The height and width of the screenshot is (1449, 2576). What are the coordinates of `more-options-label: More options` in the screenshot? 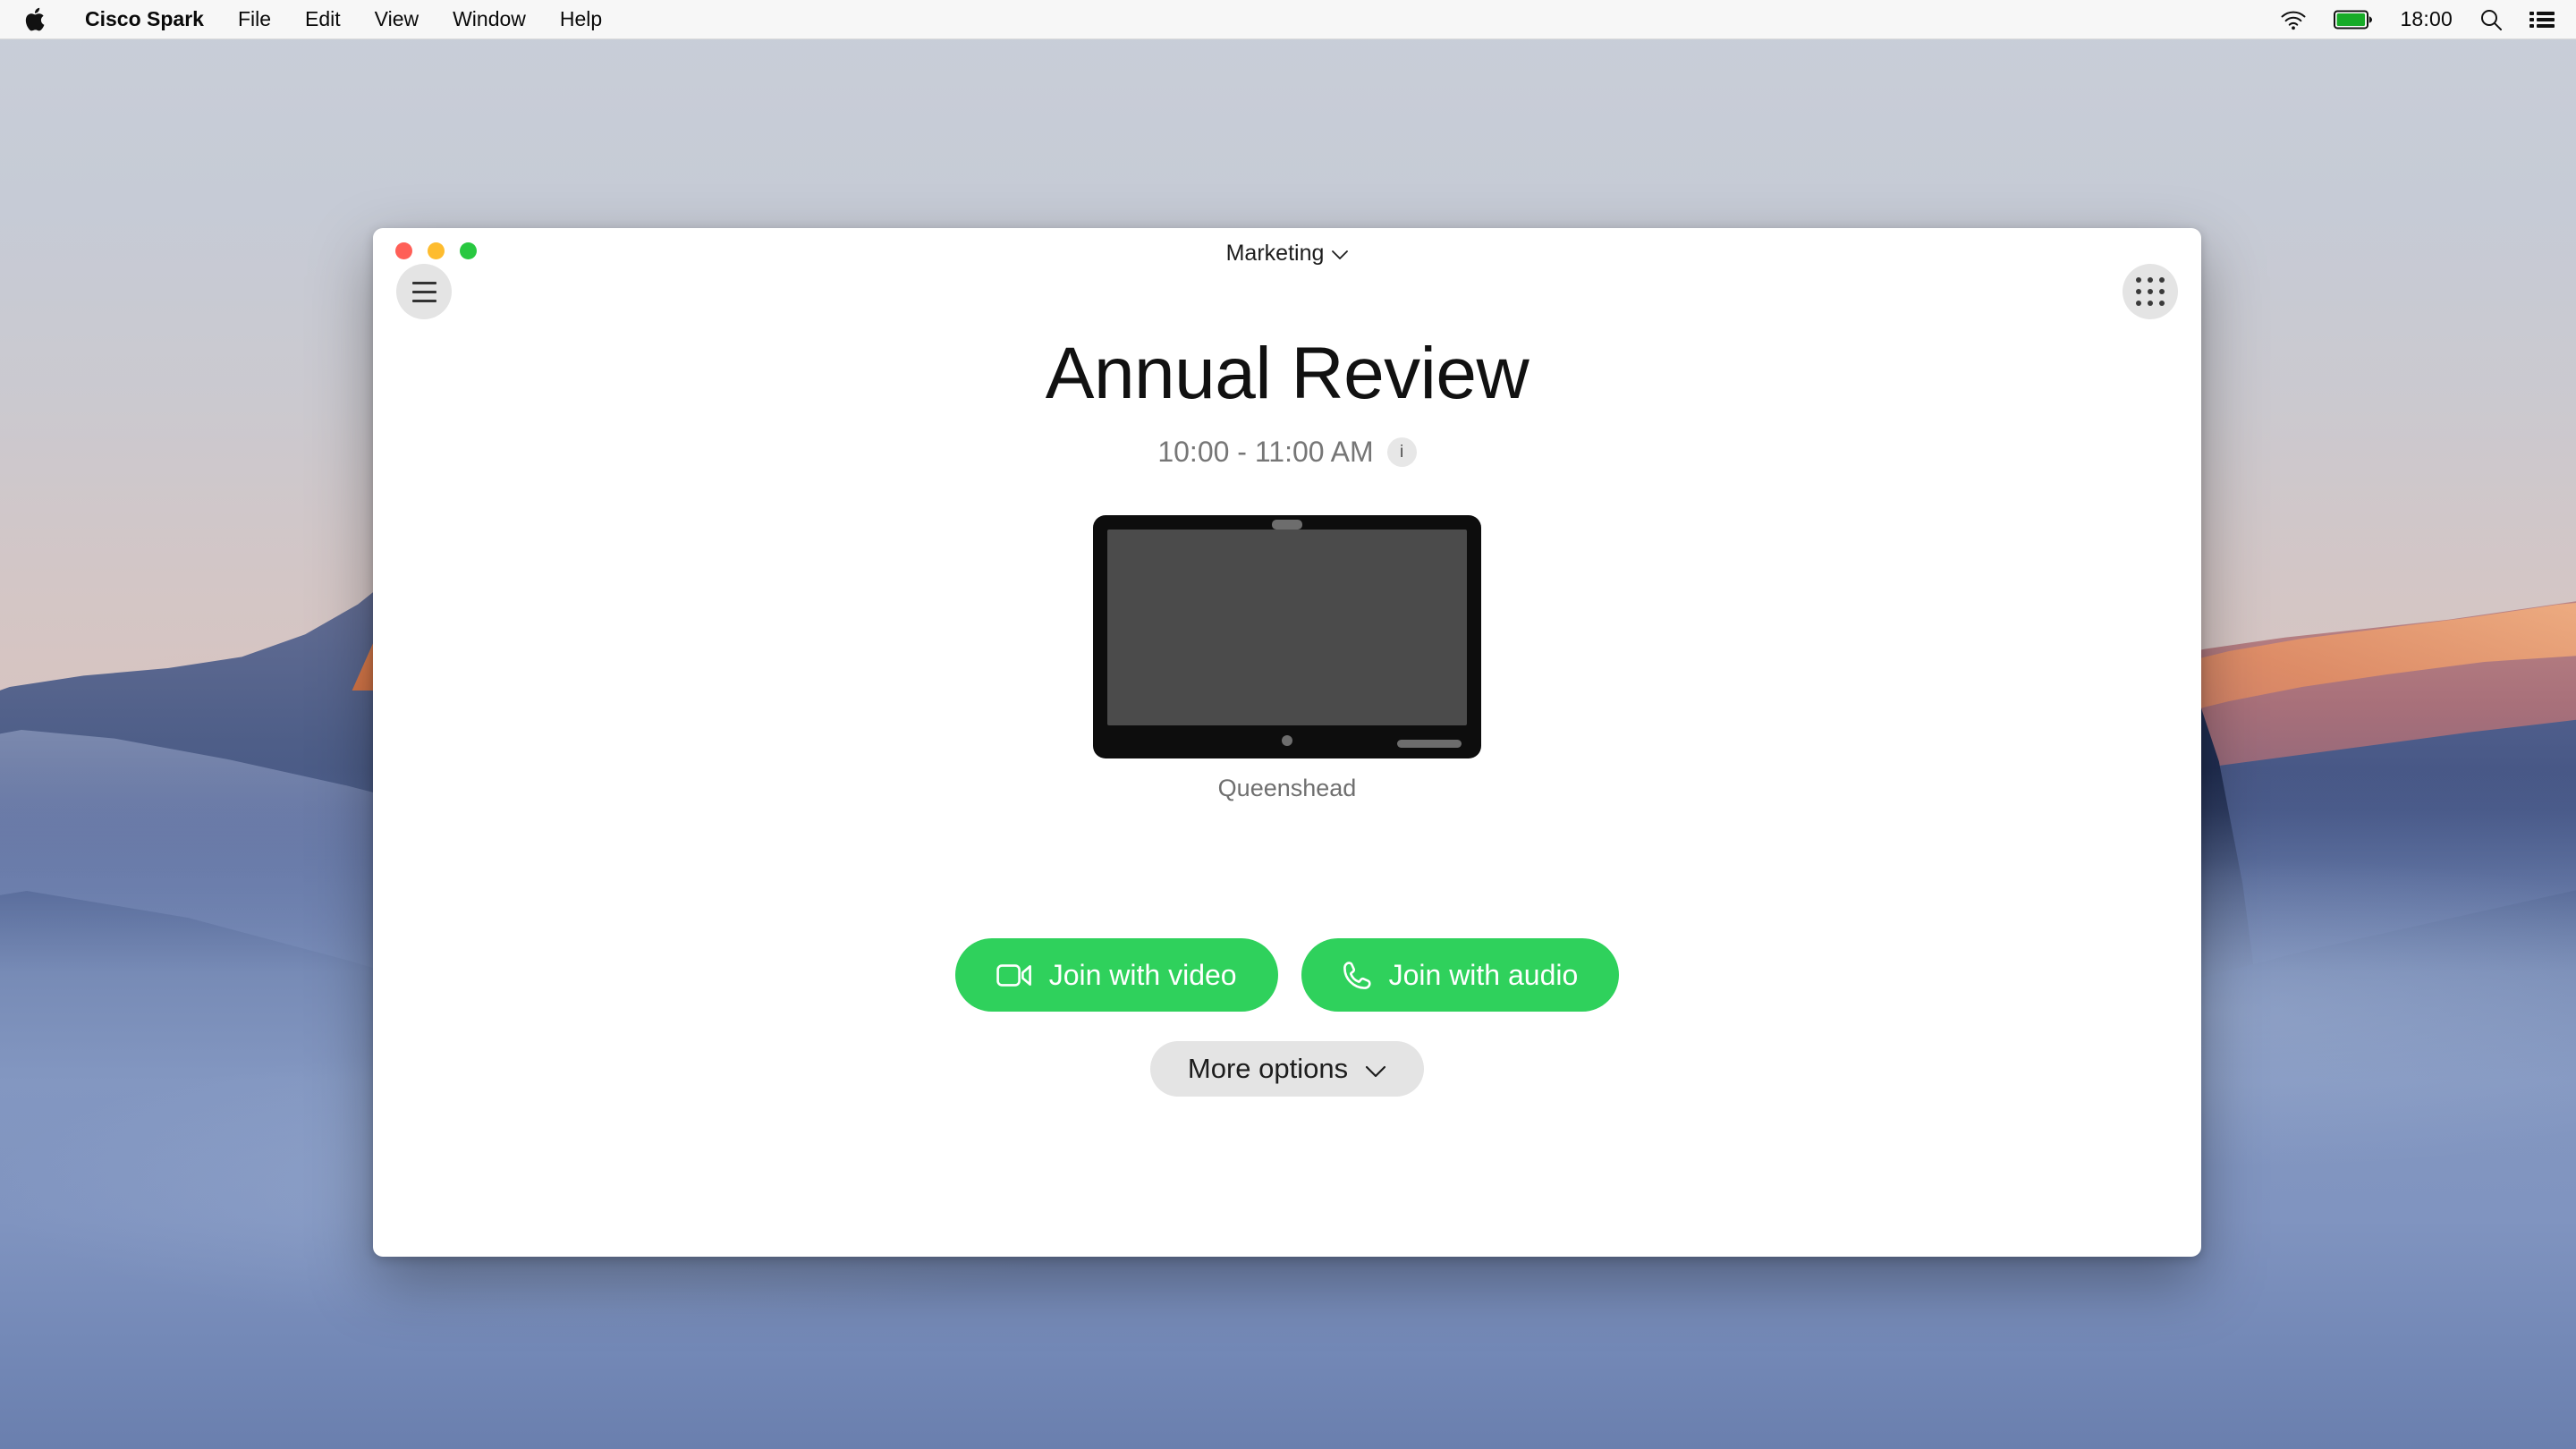 It's located at (1268, 1068).